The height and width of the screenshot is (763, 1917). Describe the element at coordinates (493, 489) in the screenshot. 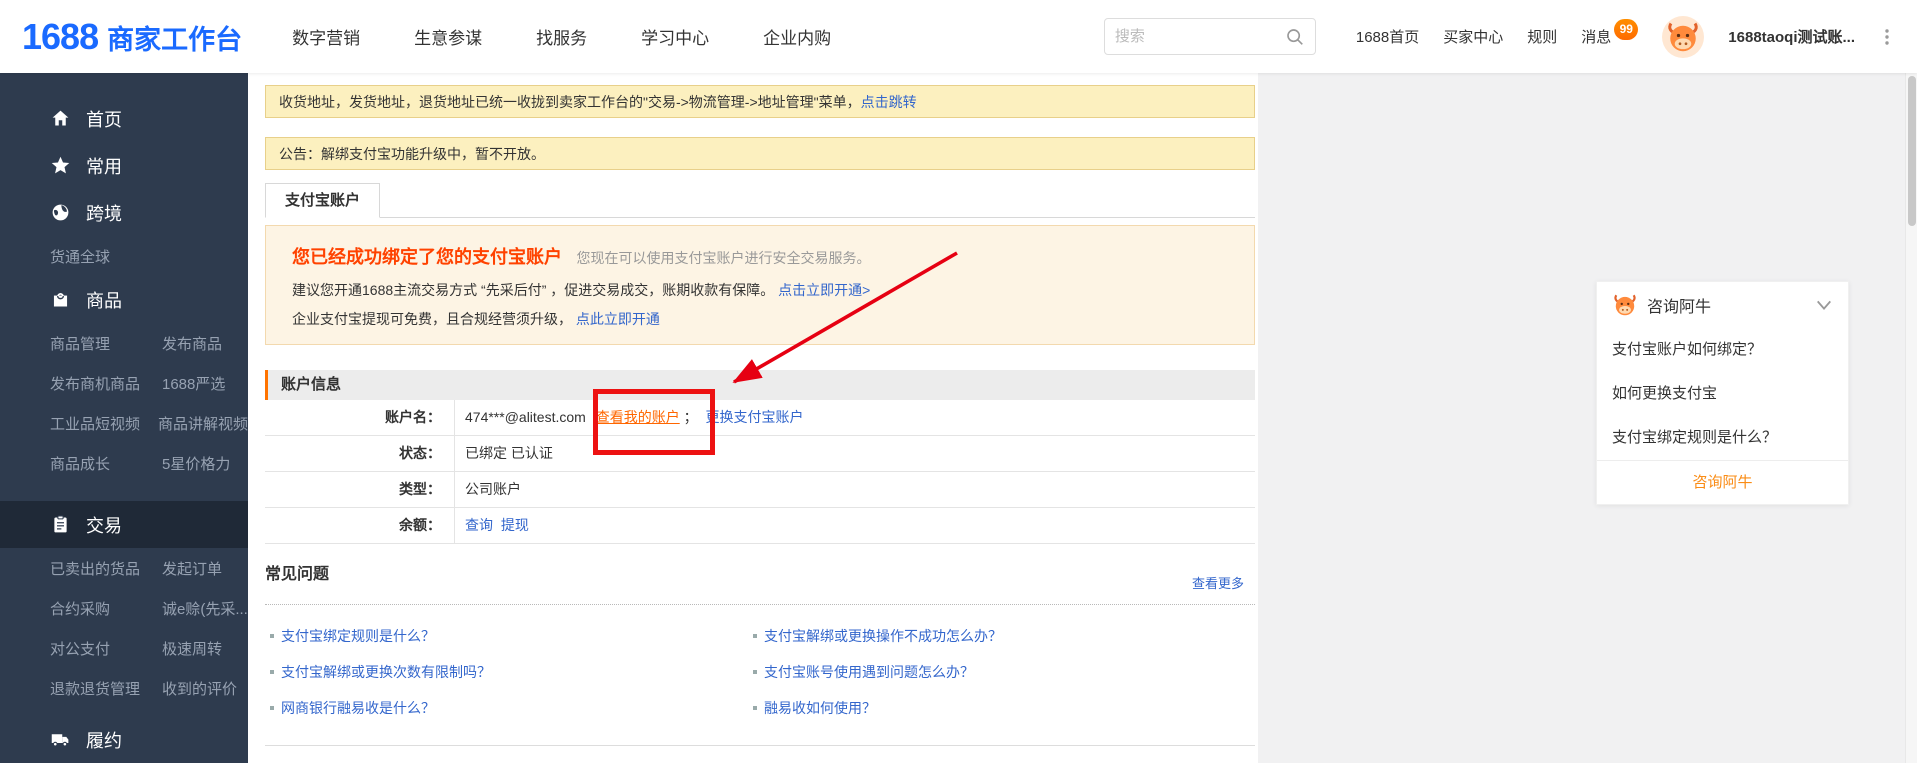

I see `type-value: 公司账户` at that location.